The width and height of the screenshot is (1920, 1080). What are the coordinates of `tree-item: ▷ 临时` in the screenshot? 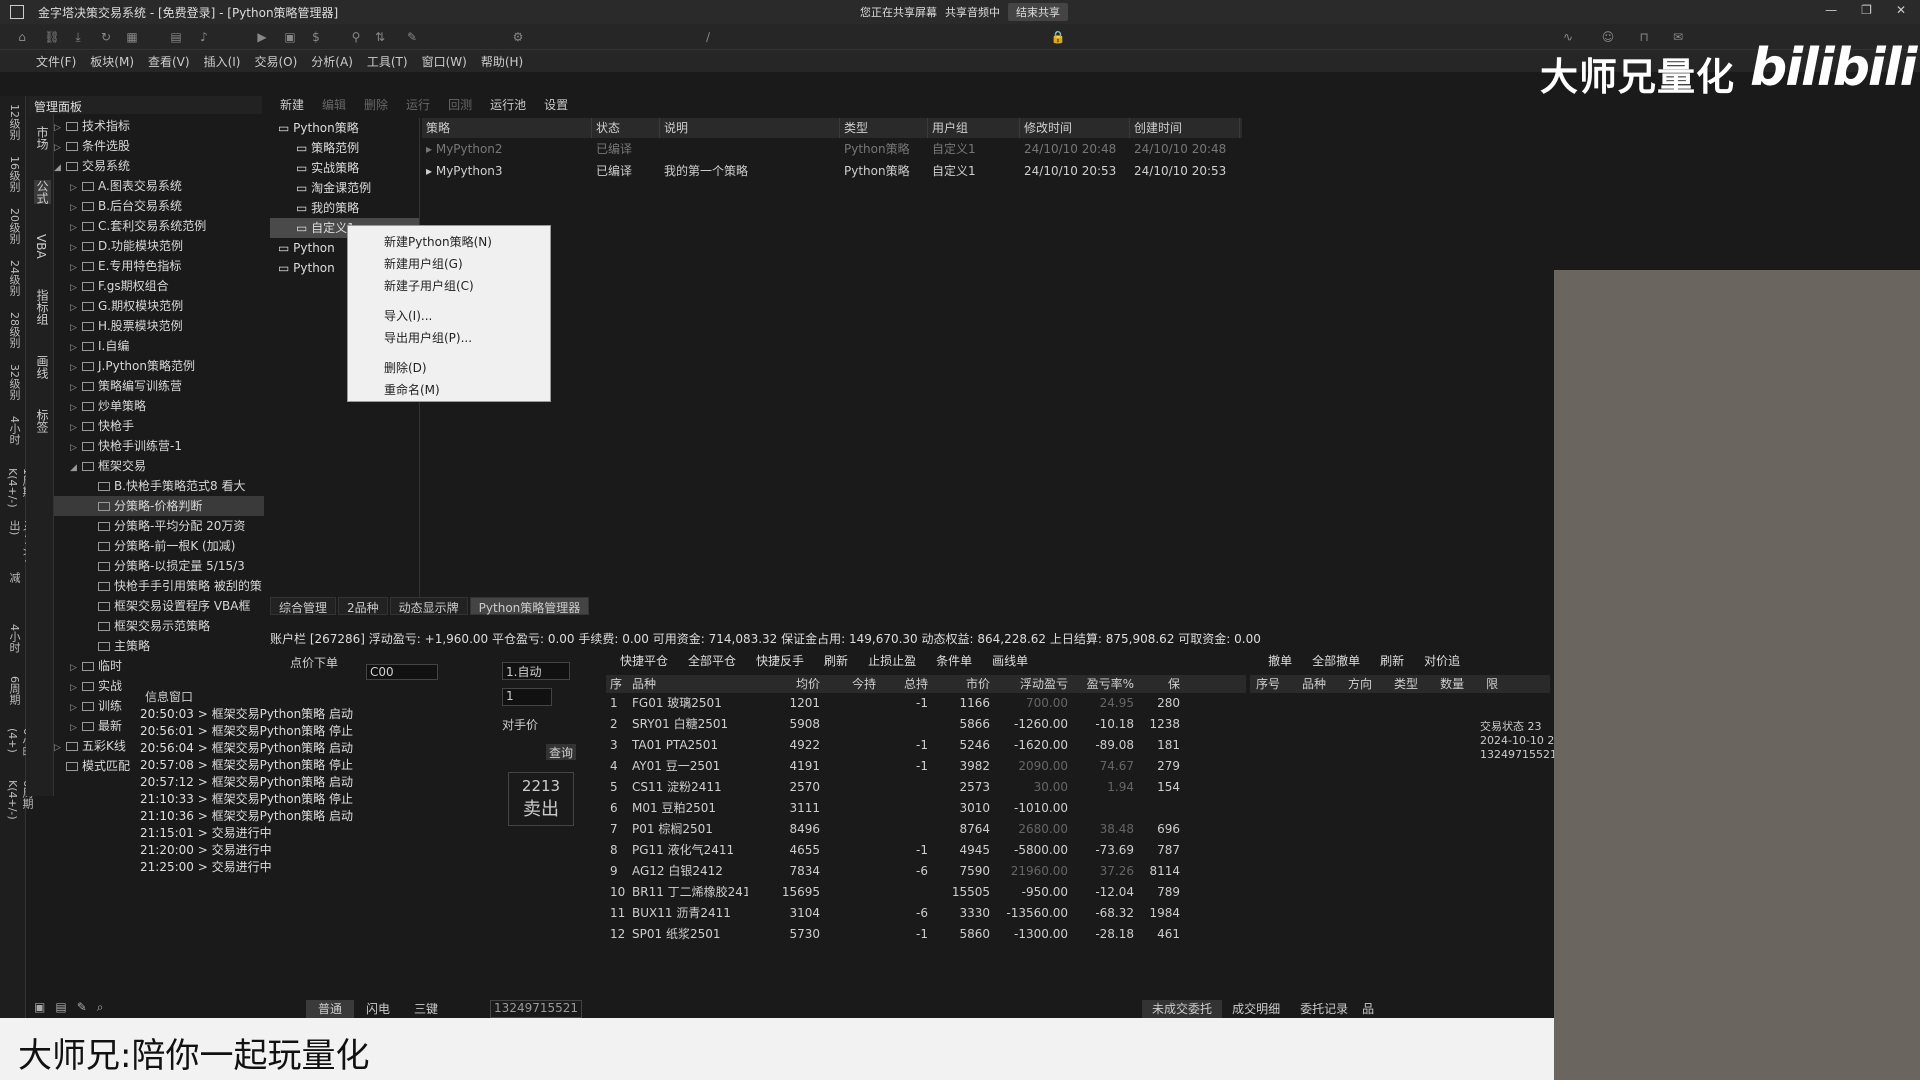 It's located at (159, 666).